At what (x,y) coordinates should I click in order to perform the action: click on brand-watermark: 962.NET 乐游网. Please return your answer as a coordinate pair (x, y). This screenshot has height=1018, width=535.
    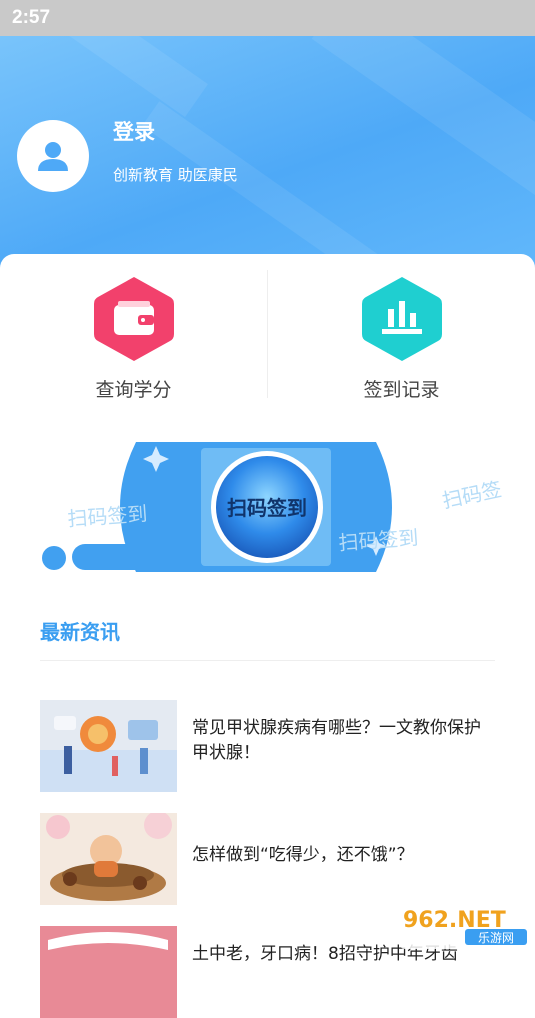
    Looking at the image, I should click on (465, 924).